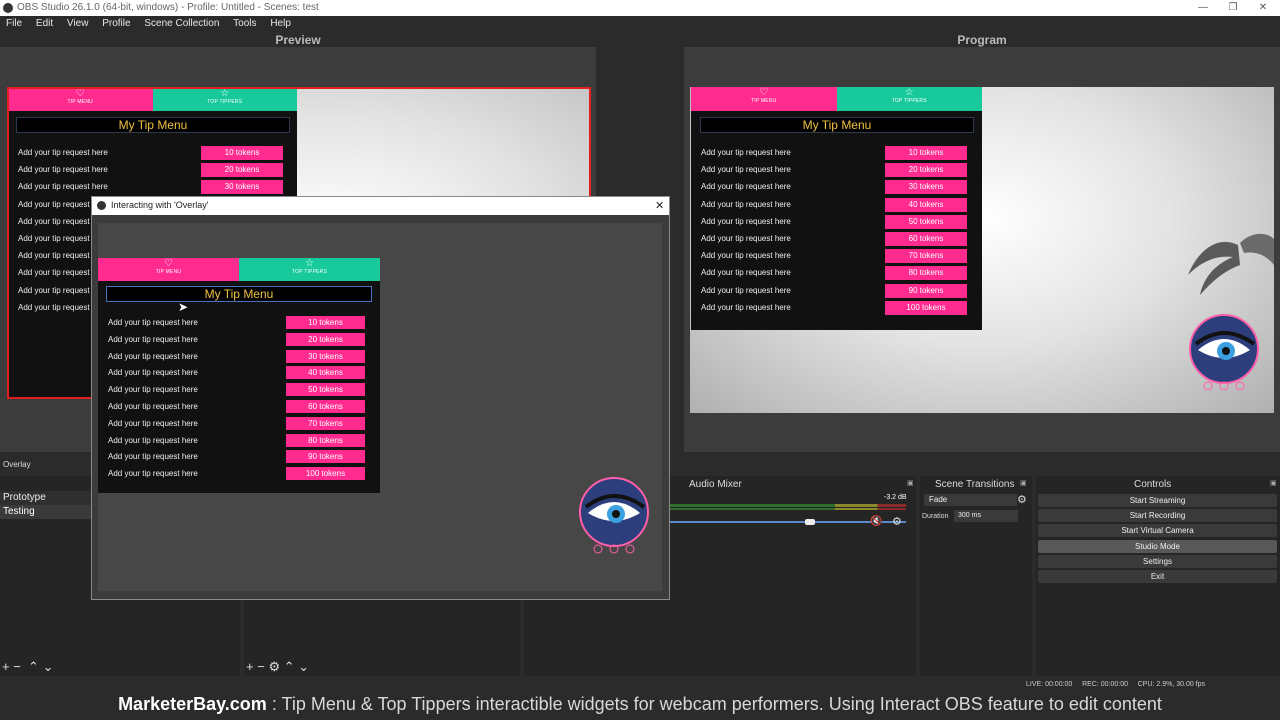 The width and height of the screenshot is (1280, 720). Describe the element at coordinates (1157, 561) in the screenshot. I see `settings-button: Settings` at that location.